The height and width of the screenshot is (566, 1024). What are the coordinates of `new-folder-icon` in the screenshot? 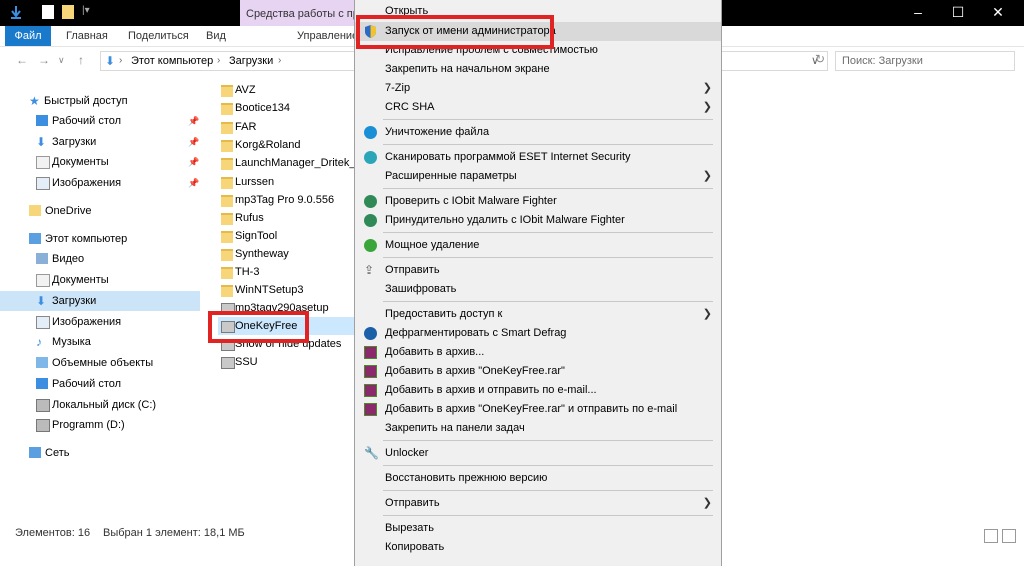 It's located at (68, 12).